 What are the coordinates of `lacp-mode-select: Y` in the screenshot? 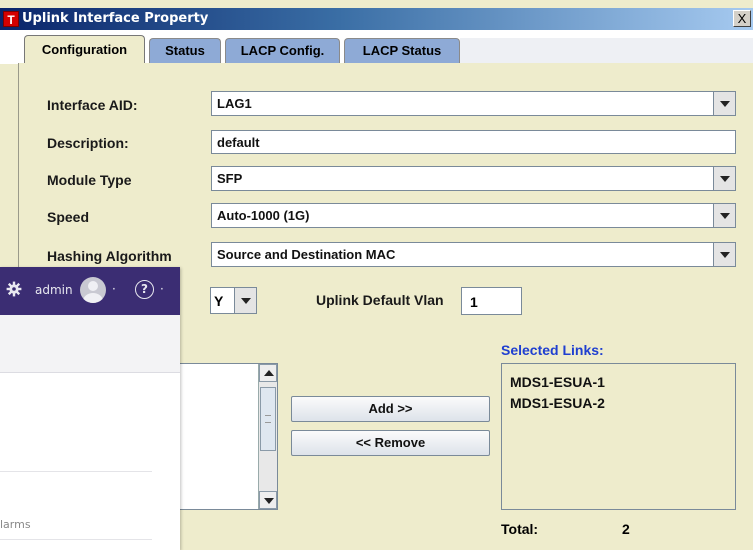 It's located at (233, 300).